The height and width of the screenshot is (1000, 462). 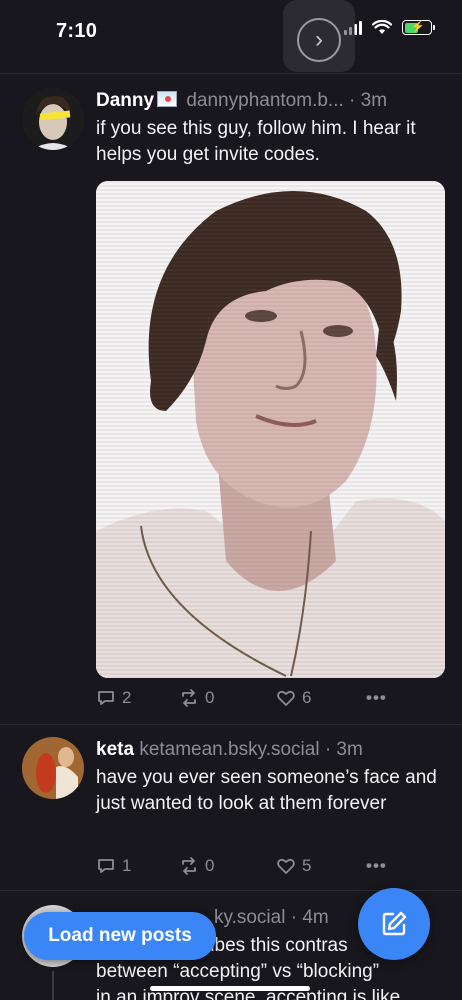 I want to click on status-bar: 7:10 ⚡, so click(x=231, y=32).